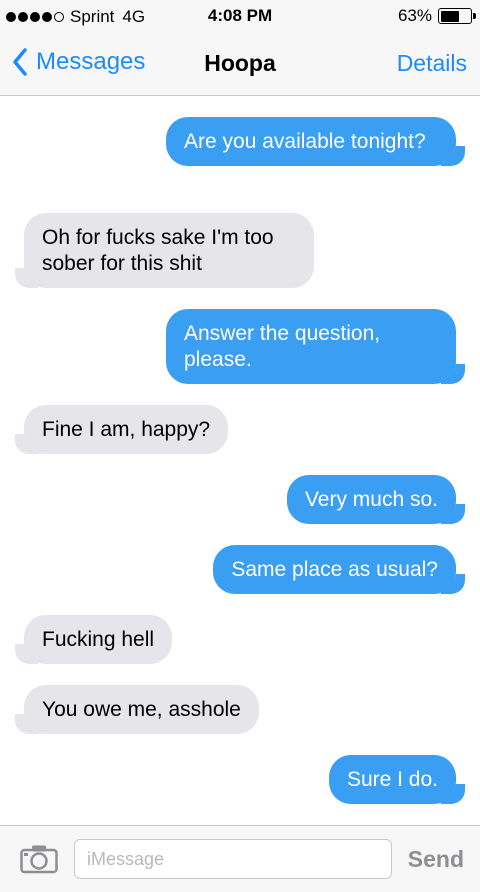 The height and width of the screenshot is (892, 480). I want to click on battery-percent: 63%, so click(414, 15).